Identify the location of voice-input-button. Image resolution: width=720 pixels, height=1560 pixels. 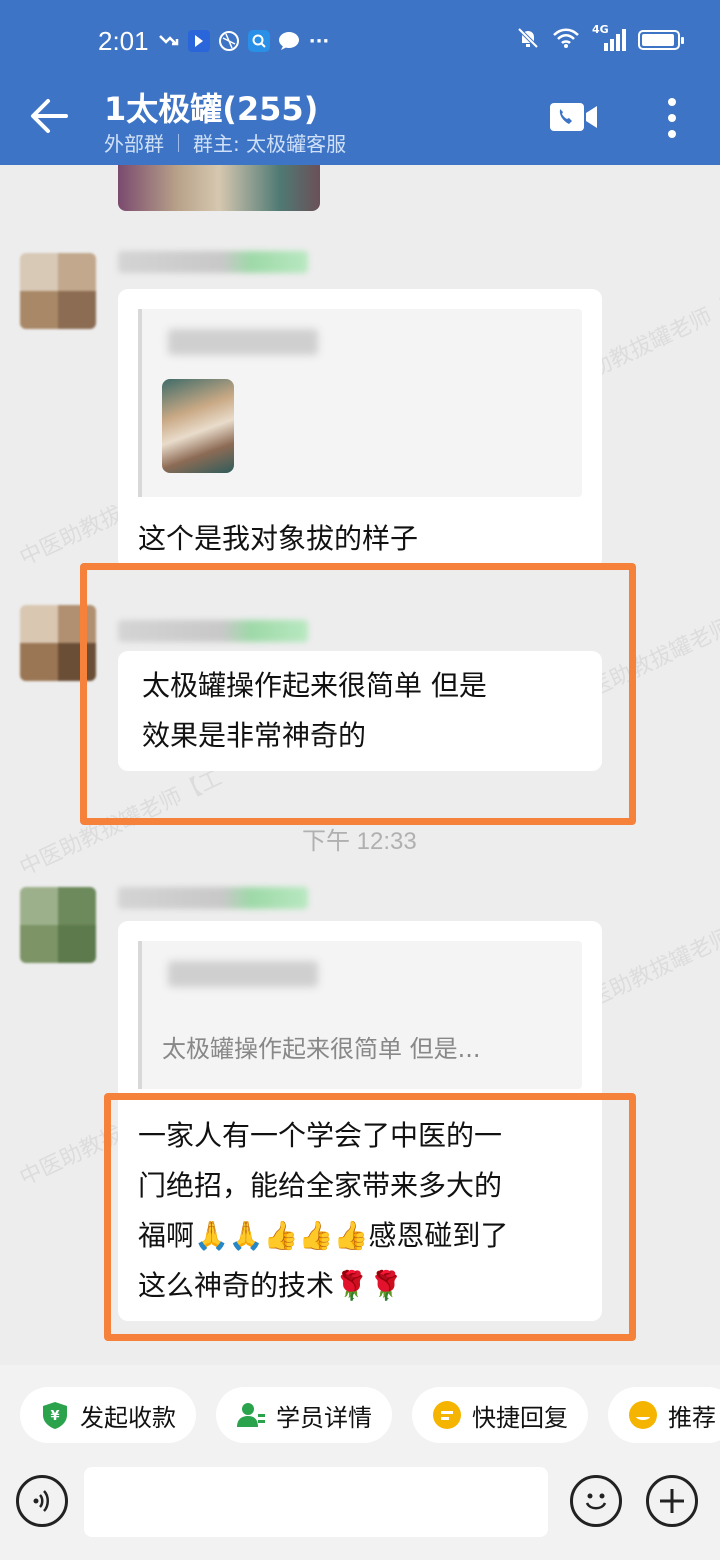
(42, 1501).